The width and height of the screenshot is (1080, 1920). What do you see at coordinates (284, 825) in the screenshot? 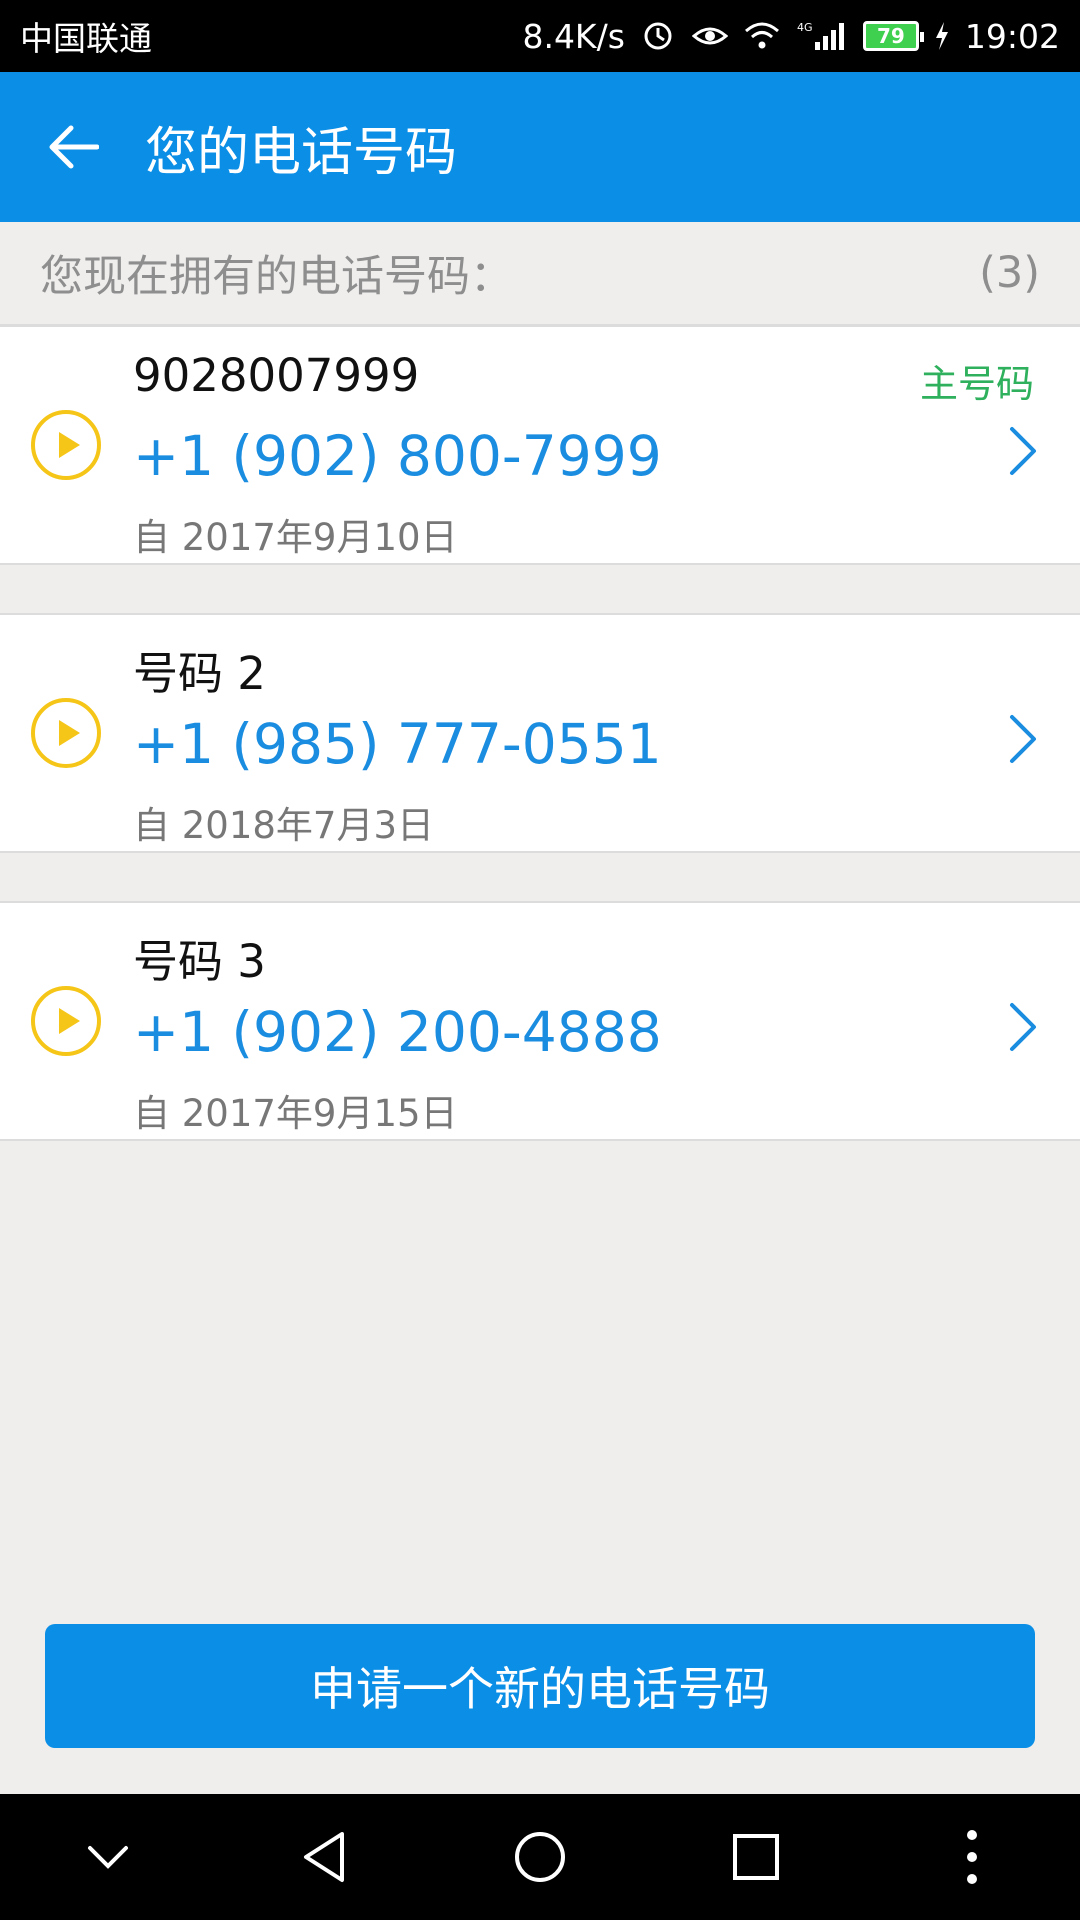
I see `number-since-date: 自 2018年7月3日` at bounding box center [284, 825].